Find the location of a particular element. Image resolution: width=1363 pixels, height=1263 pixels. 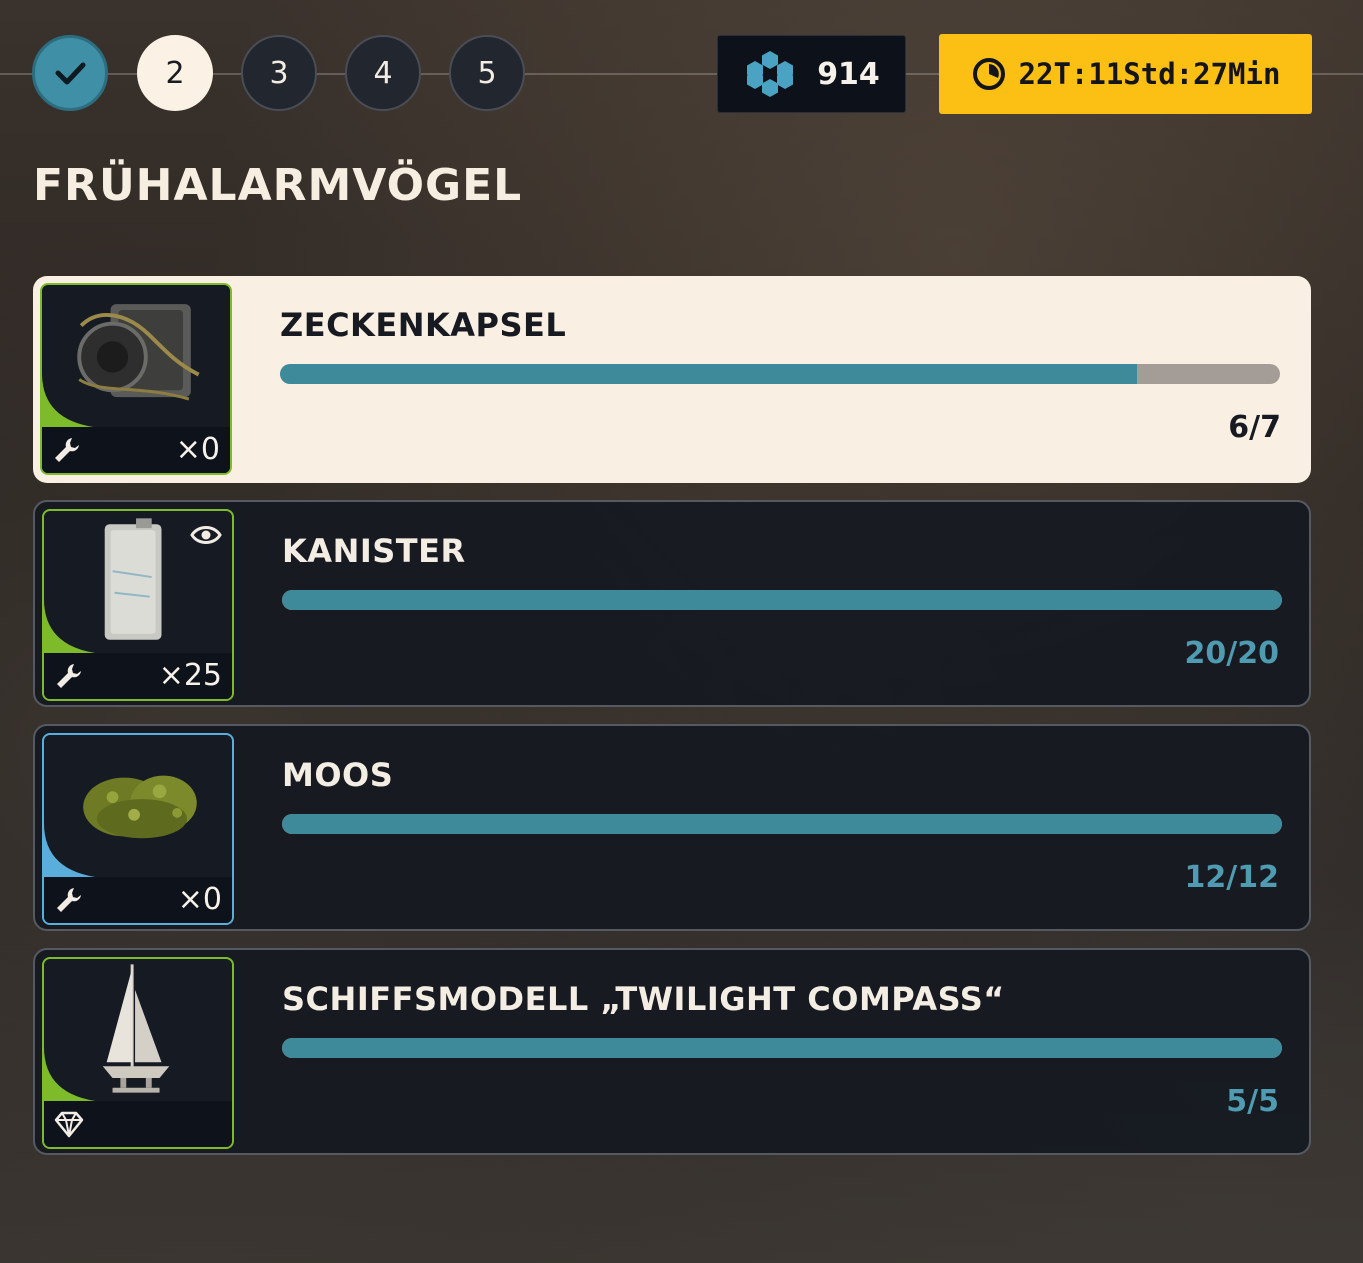

item-name: KANISTER is located at coordinates (374, 551).